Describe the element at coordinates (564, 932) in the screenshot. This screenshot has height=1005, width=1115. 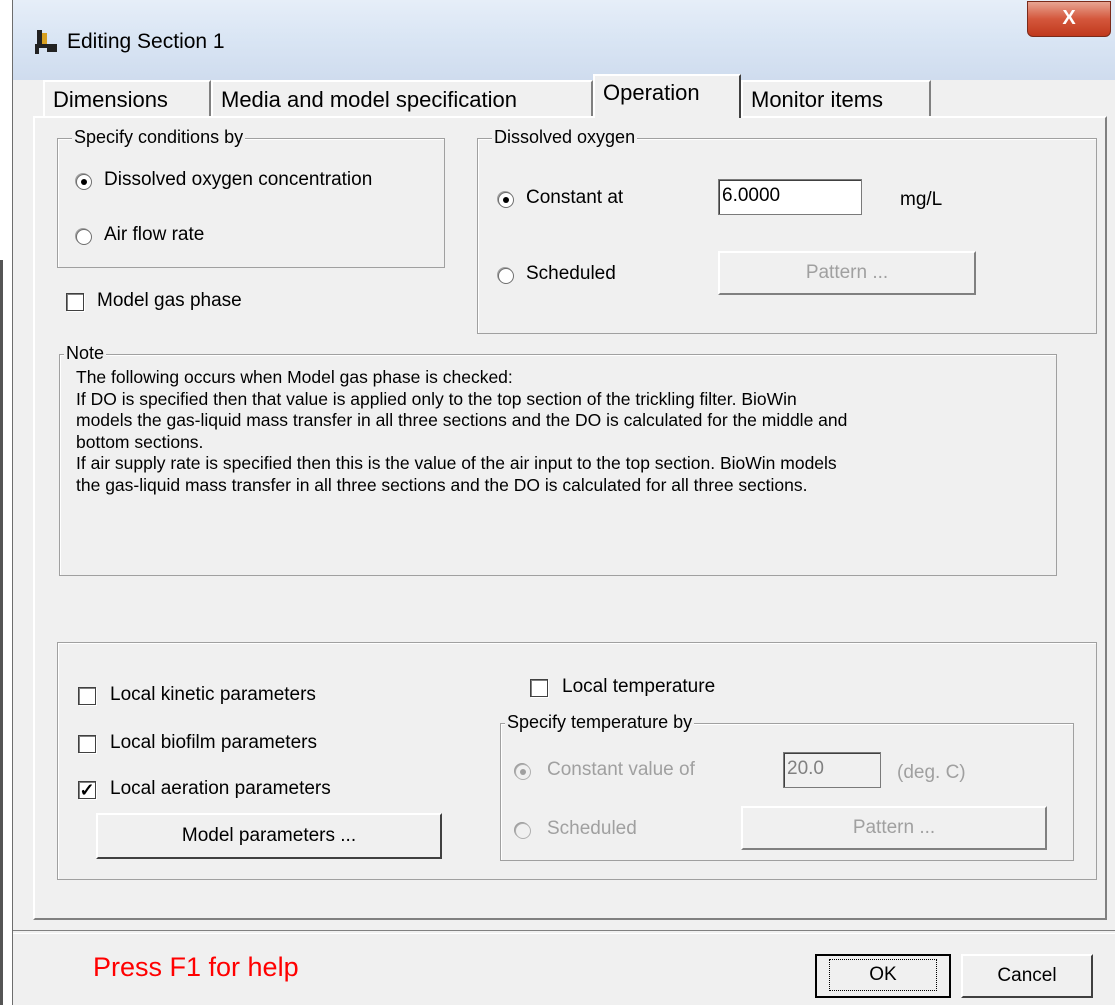
I see `footer-separator` at that location.